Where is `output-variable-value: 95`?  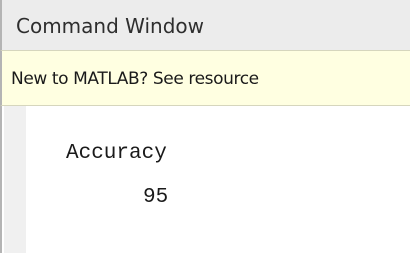
output-variable-value: 95 is located at coordinates (156, 197).